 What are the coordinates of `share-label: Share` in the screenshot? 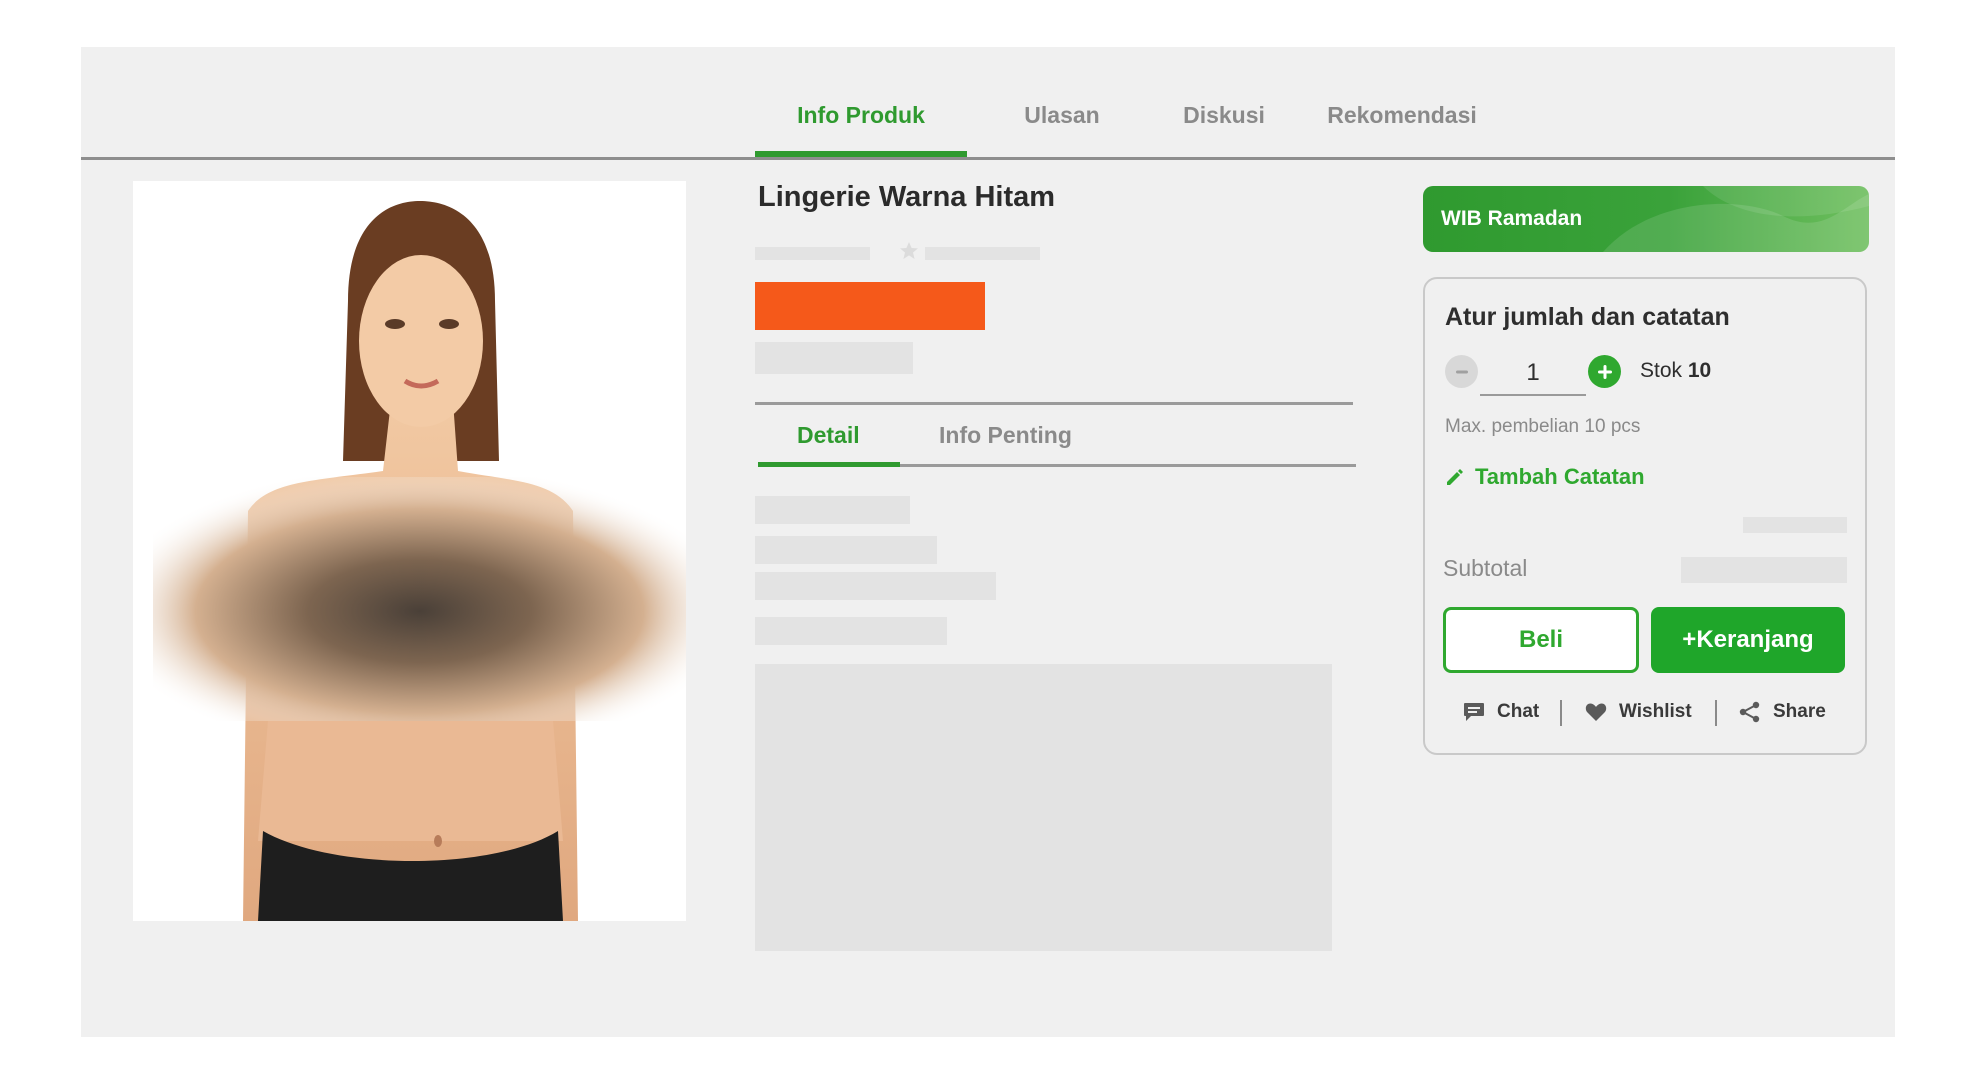 It's located at (1799, 711).